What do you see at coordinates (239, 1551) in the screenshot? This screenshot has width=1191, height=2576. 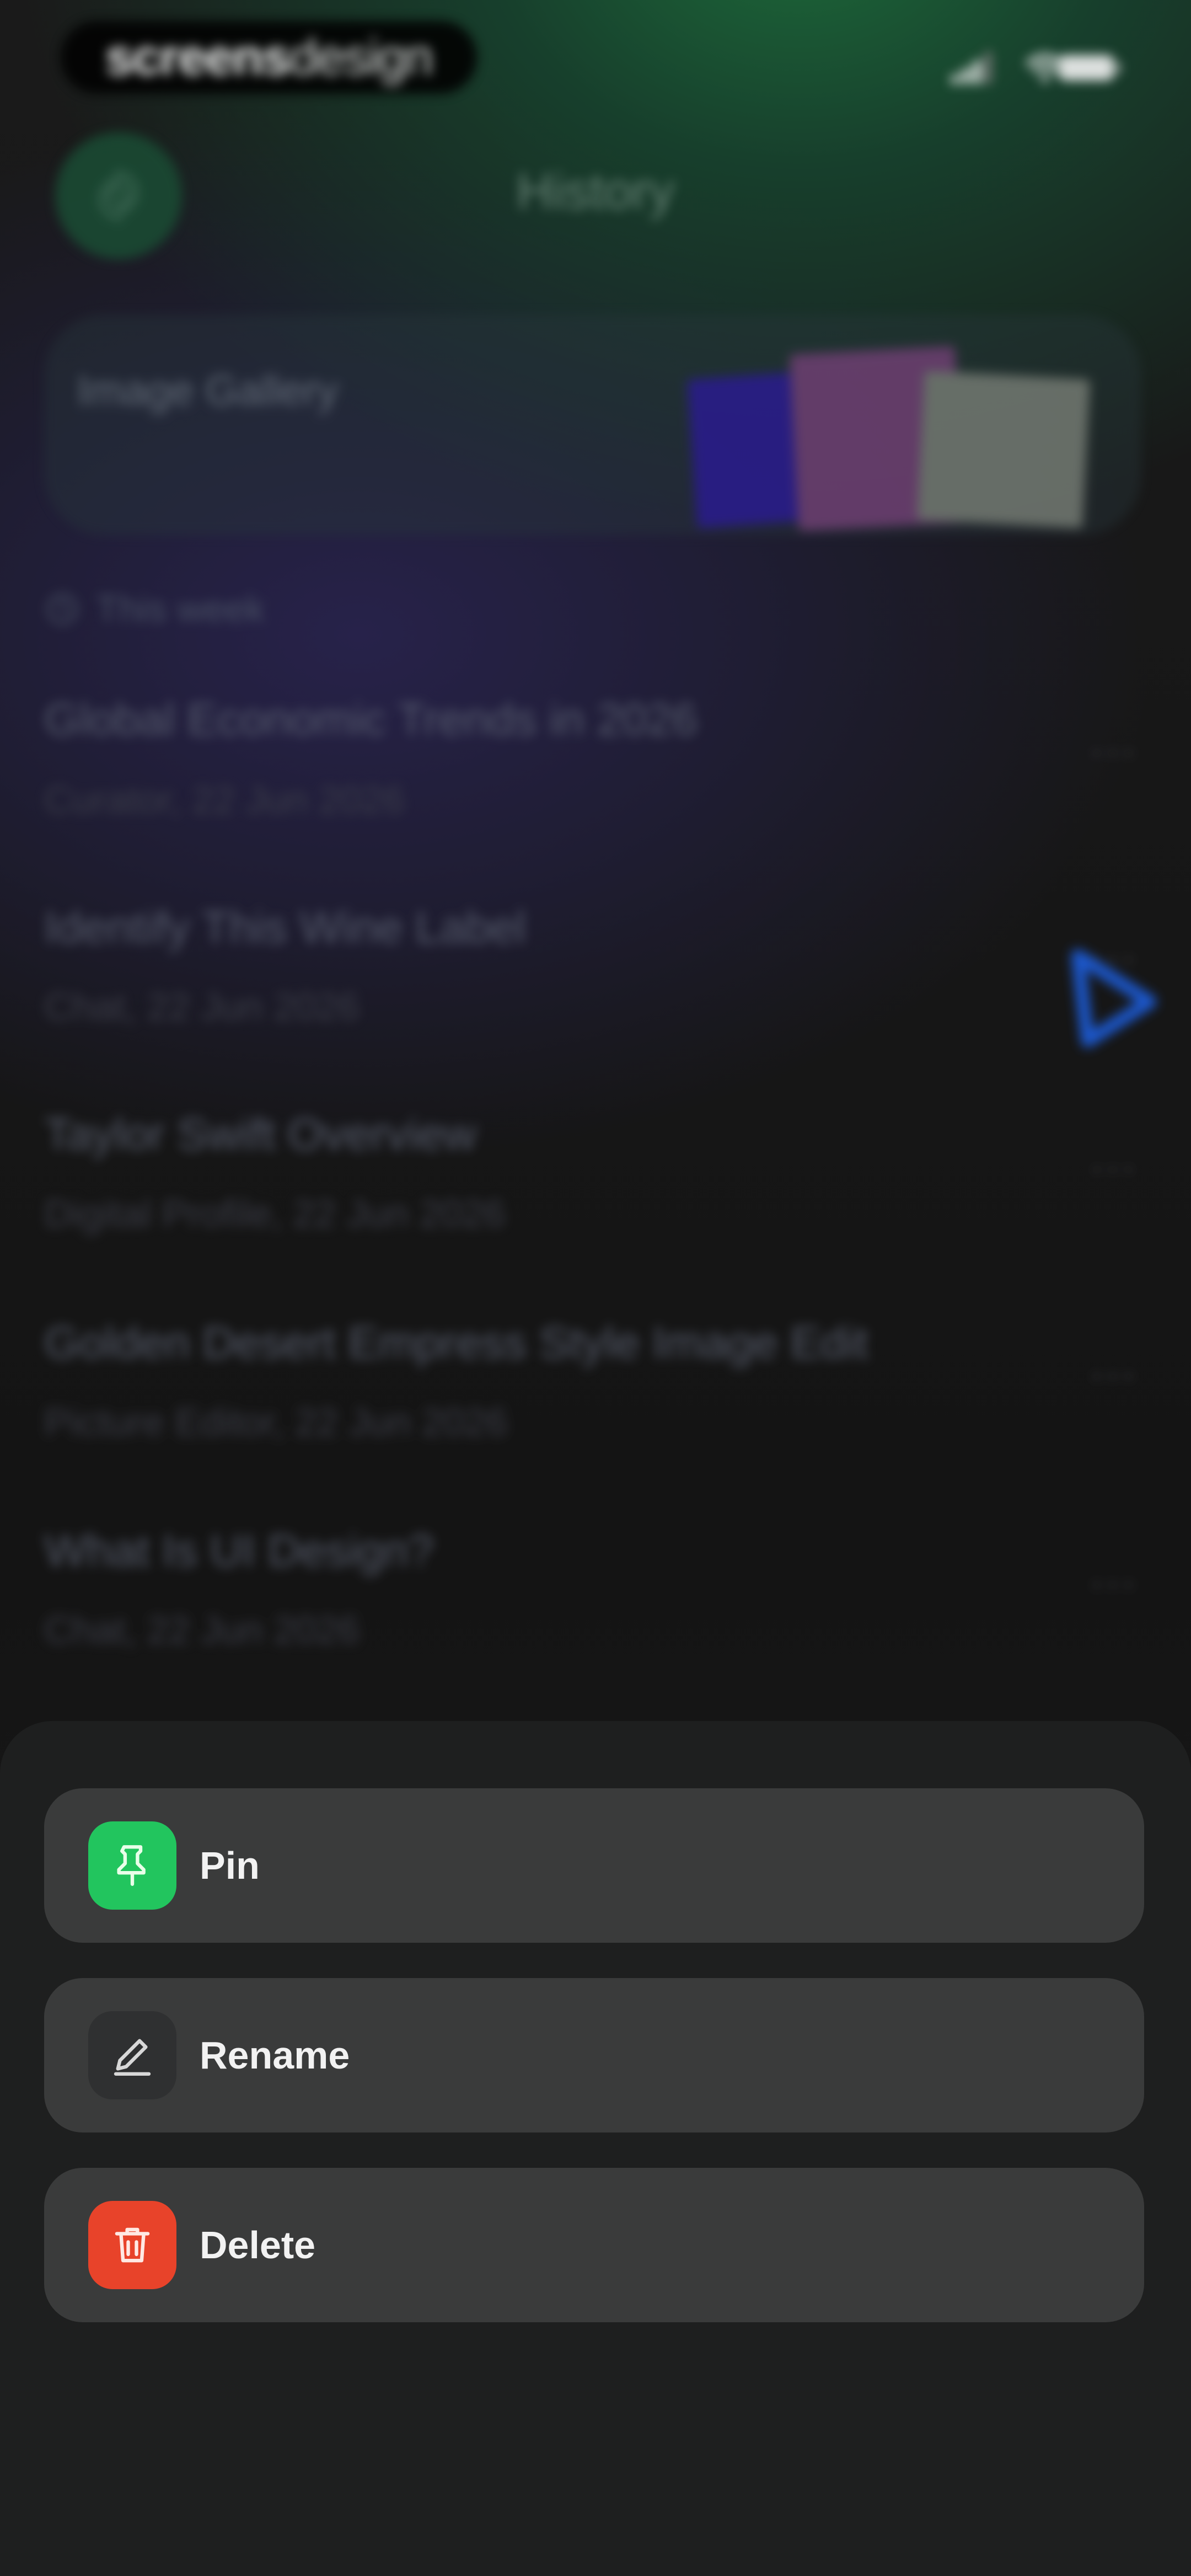 I see `history-item-title: What Is UI Design?` at bounding box center [239, 1551].